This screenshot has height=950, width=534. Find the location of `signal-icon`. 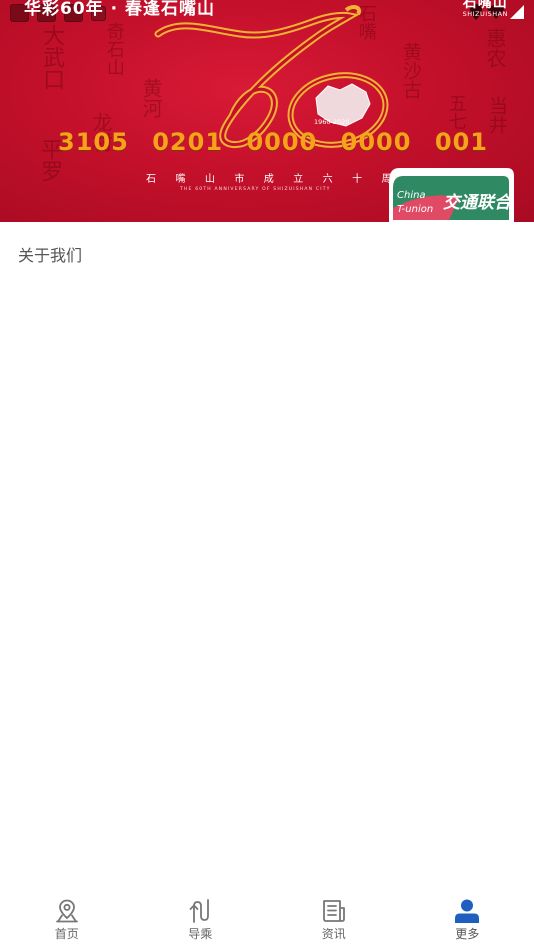

signal-icon is located at coordinates (517, 12).